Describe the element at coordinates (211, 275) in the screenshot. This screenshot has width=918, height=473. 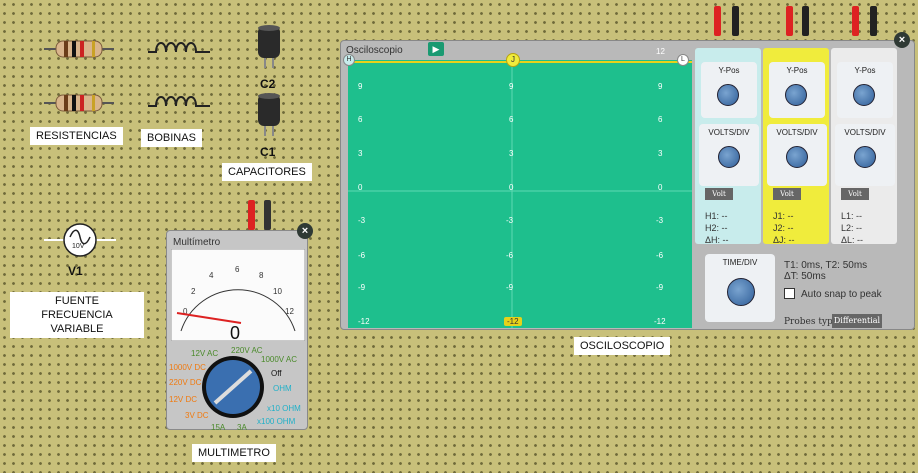
I see `mm-scale-4: 4` at that location.